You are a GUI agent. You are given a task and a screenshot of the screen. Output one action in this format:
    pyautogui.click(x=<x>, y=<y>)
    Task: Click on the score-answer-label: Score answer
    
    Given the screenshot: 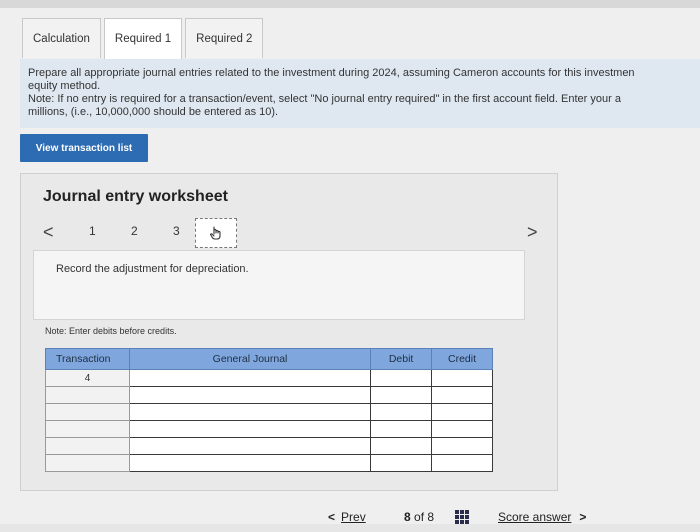 What is the action you would take?
    pyautogui.click(x=535, y=517)
    